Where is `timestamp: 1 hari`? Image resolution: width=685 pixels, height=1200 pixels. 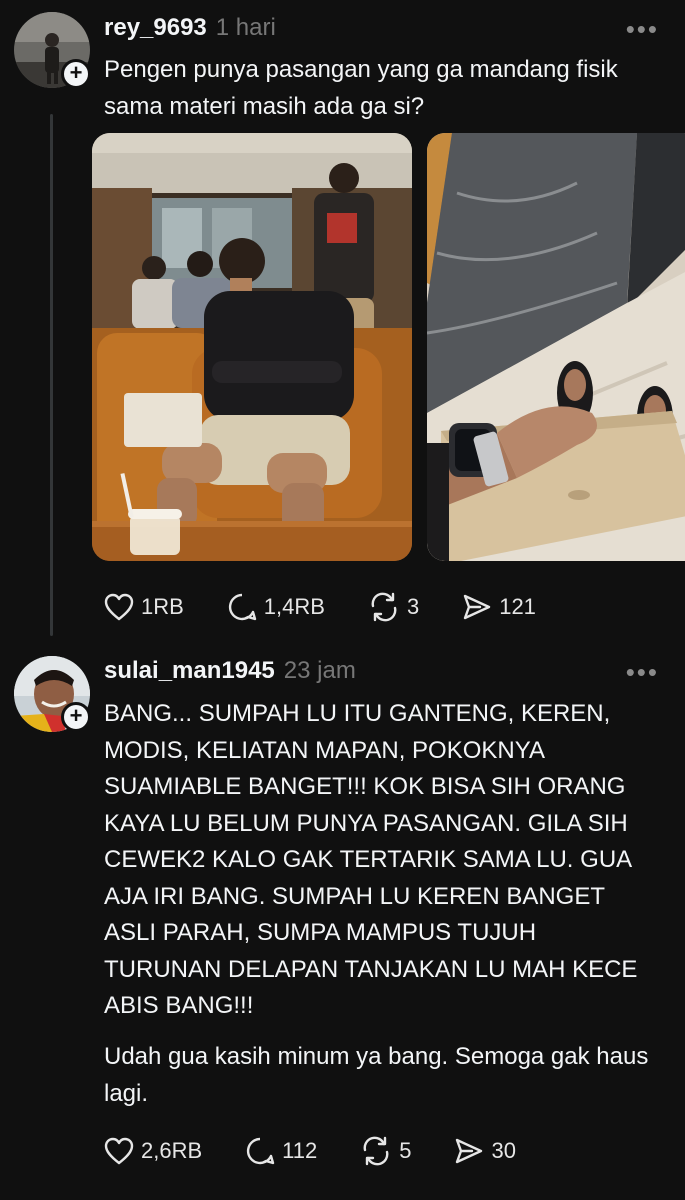 timestamp: 1 hari is located at coordinates (245, 27).